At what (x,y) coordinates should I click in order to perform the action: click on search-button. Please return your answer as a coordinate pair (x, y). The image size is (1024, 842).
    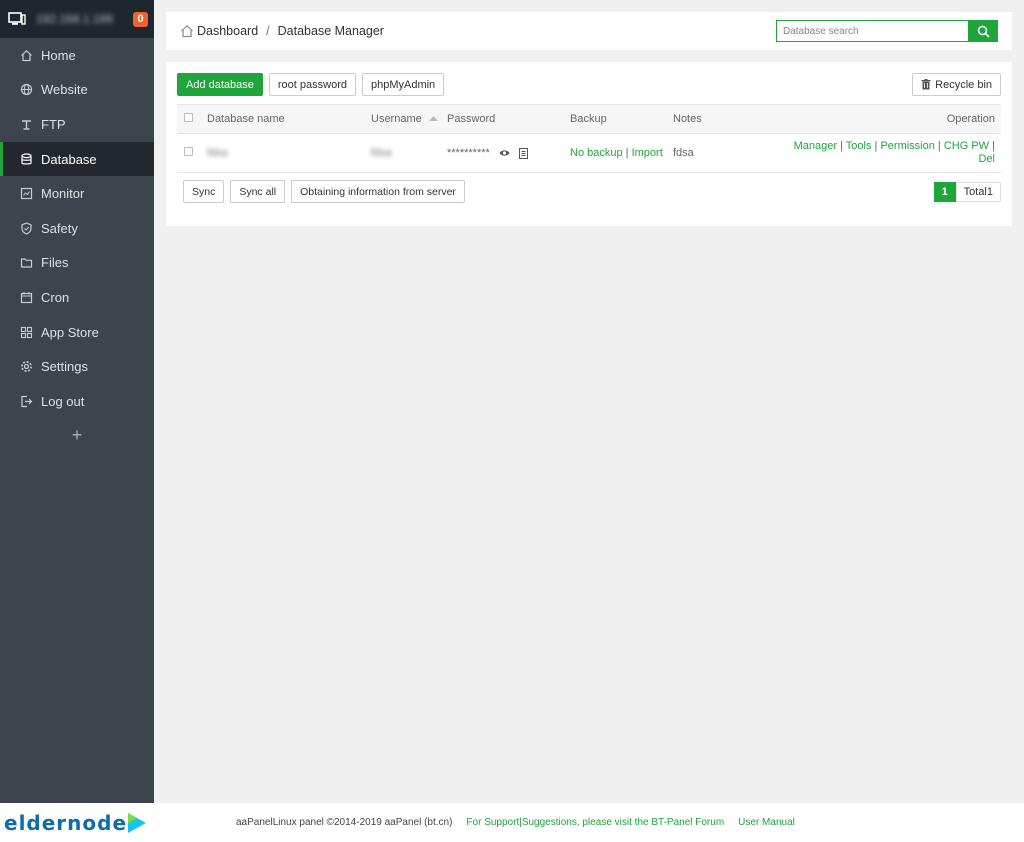
    Looking at the image, I should click on (983, 31).